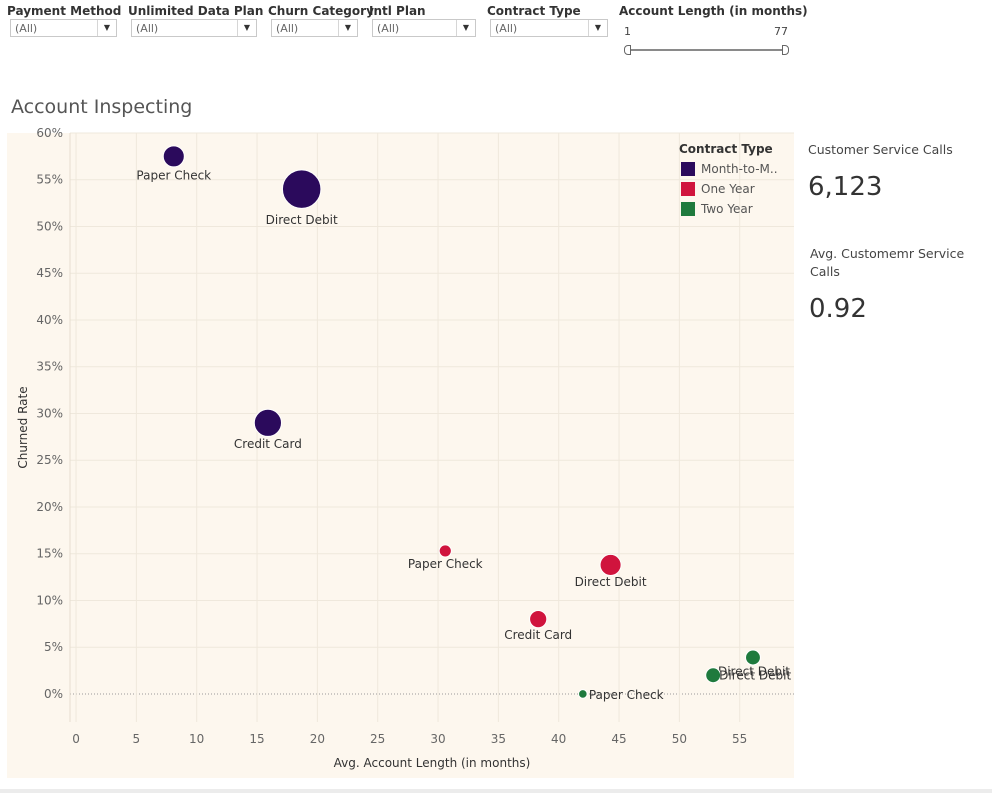 The image size is (992, 793). I want to click on y-tick-label: 25%, so click(49, 460).